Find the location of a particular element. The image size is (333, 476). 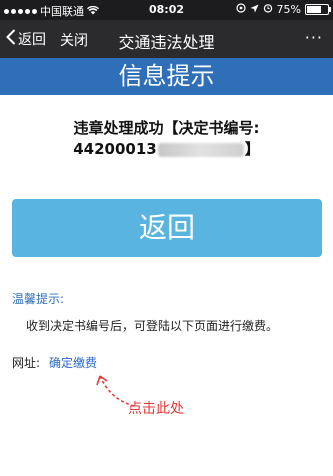

more-options-icon: ··· is located at coordinates (314, 37).